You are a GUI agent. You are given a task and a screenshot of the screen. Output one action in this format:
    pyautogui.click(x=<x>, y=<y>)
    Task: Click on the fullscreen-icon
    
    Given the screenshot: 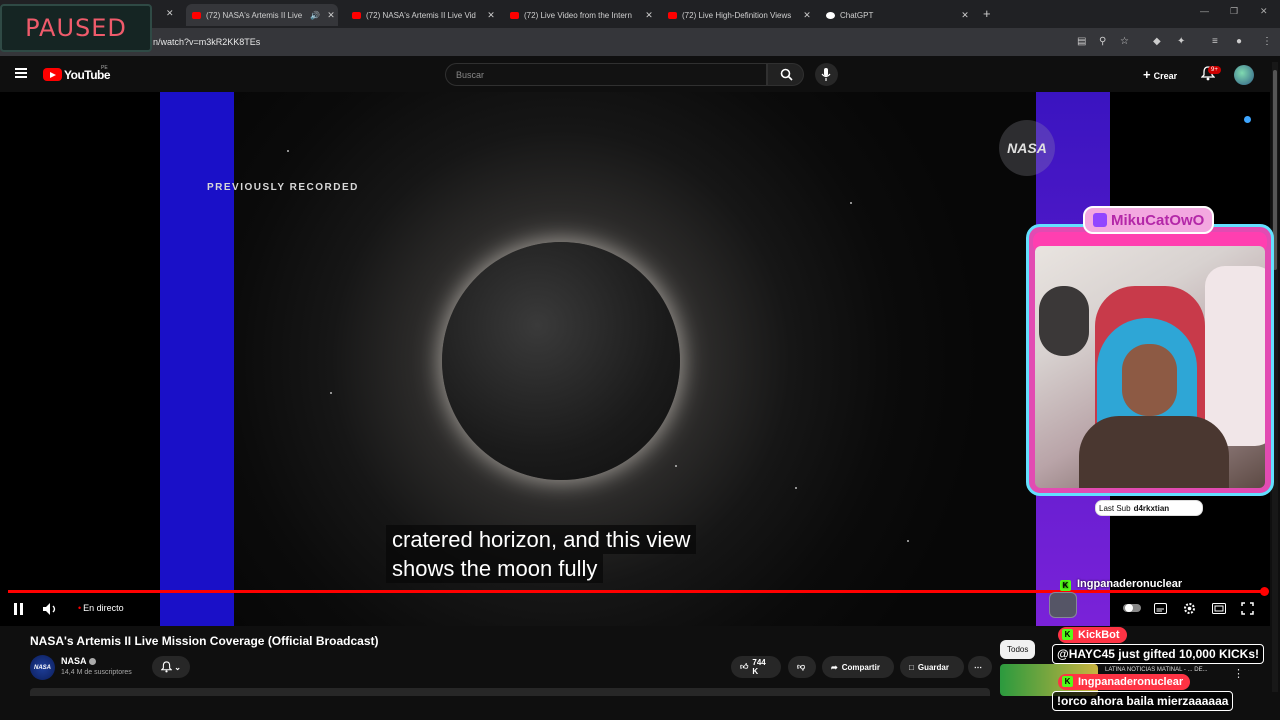 What is the action you would take?
    pyautogui.click(x=1247, y=608)
    